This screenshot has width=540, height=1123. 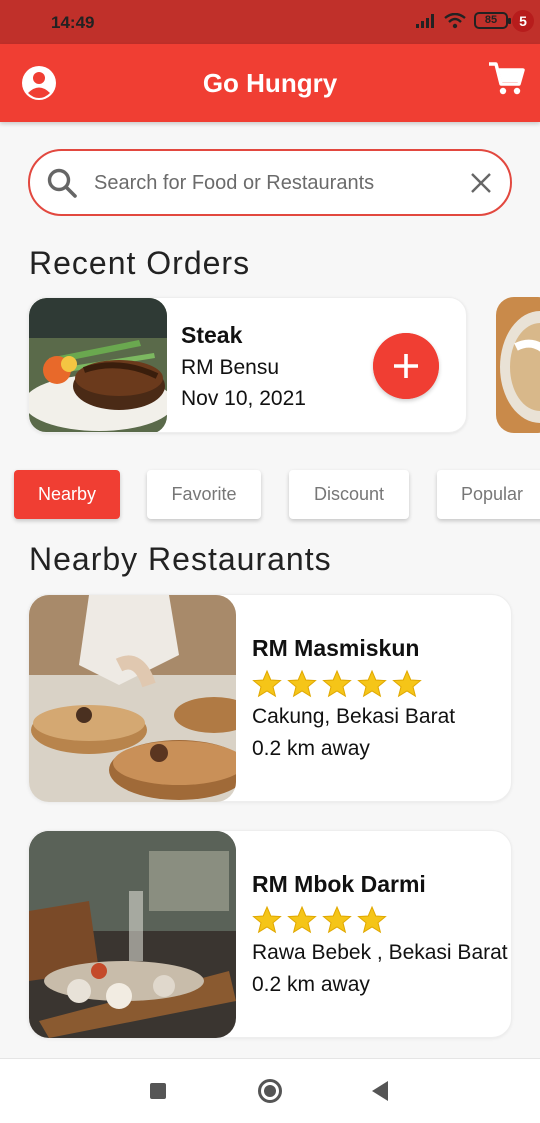 What do you see at coordinates (180, 559) in the screenshot?
I see `nearby-restaurants-title: Nearby Restaurants` at bounding box center [180, 559].